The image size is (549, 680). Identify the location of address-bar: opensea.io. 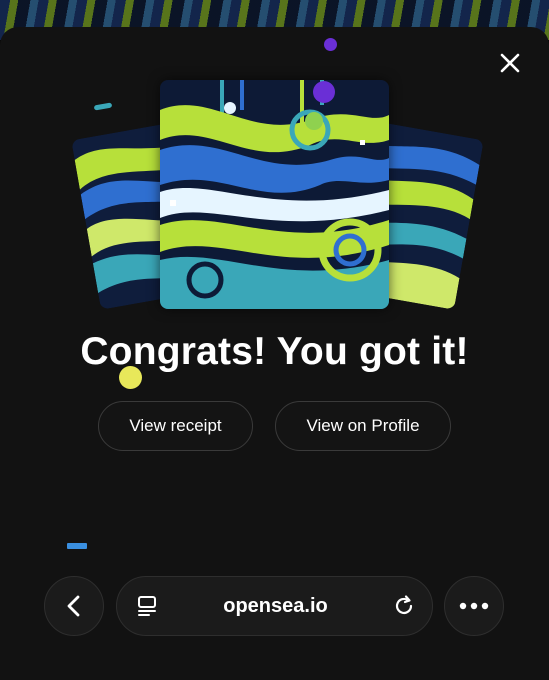
(274, 606).